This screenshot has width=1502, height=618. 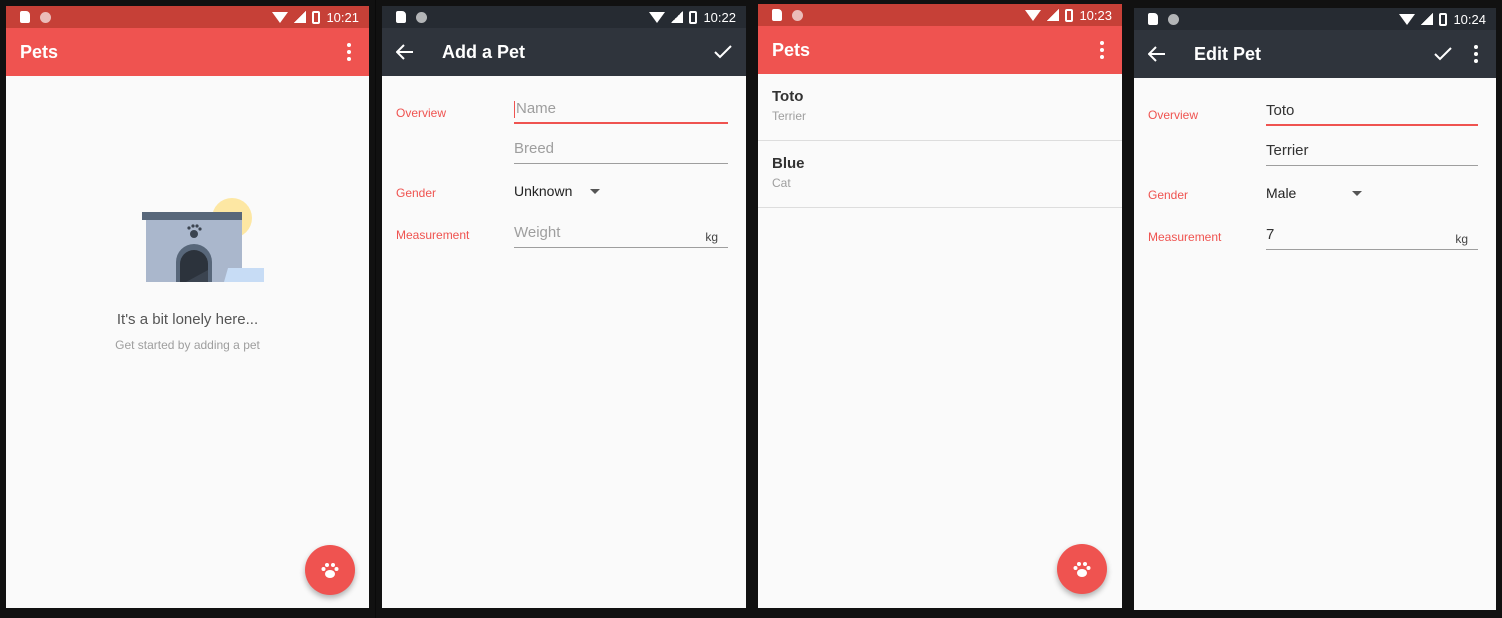 What do you see at coordinates (940, 107) in the screenshot?
I see `list-item: Toto Terrier` at bounding box center [940, 107].